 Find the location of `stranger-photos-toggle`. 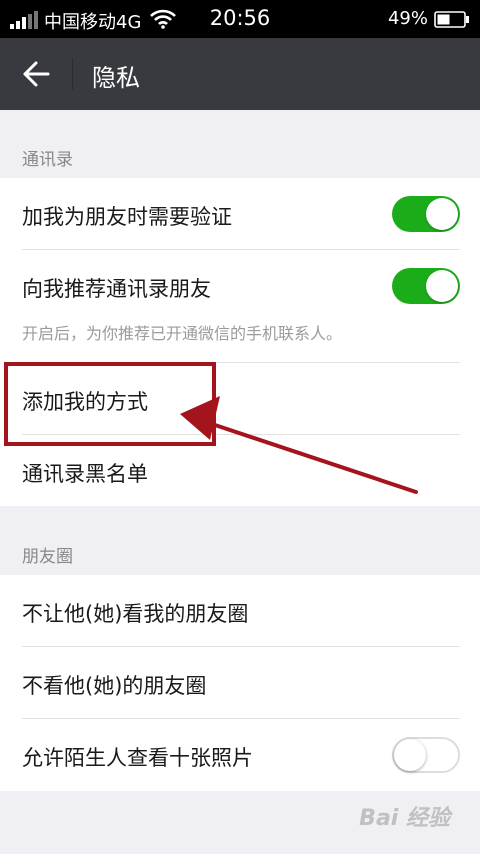

stranger-photos-toggle is located at coordinates (426, 755).